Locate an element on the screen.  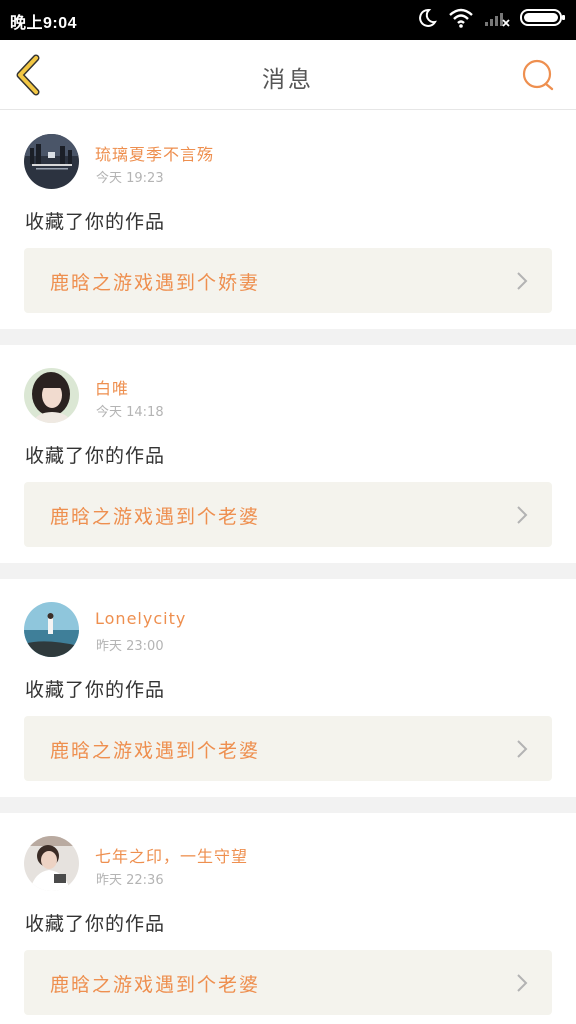
signal-icon is located at coordinates (497, 20).